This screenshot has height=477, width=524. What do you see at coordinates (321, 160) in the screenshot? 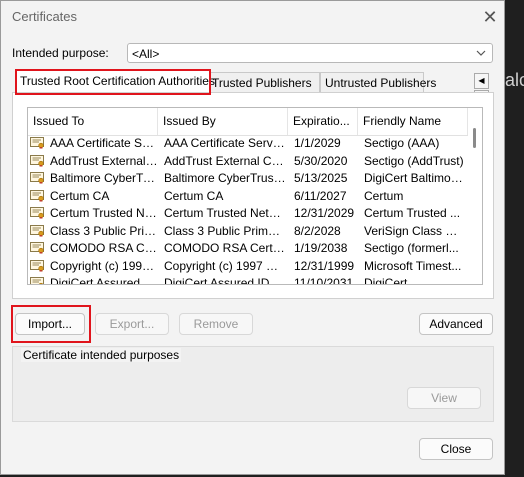
I see `cell-expiration: 5/30/2020` at bounding box center [321, 160].